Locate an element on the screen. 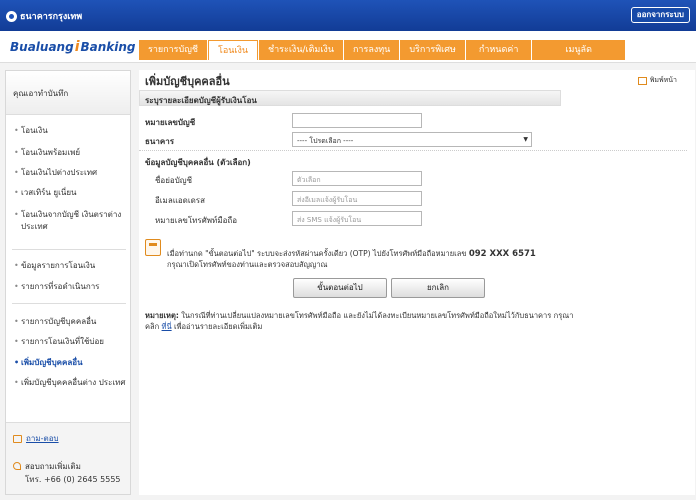 The image size is (696, 500). bank-logo: ธนาคารกรุงเทพ is located at coordinates (44, 16).